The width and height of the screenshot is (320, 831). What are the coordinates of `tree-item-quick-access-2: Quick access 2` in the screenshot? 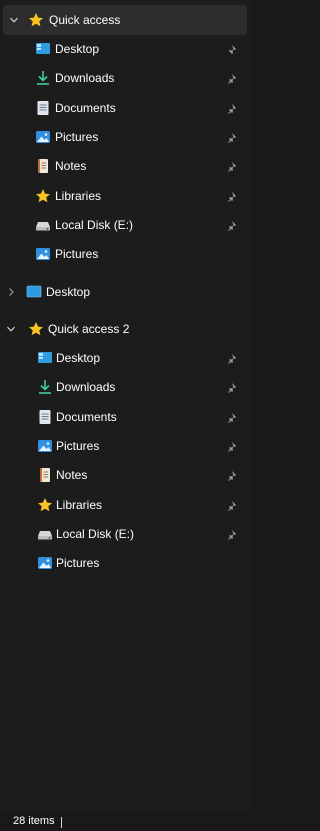 It's located at (125, 329).